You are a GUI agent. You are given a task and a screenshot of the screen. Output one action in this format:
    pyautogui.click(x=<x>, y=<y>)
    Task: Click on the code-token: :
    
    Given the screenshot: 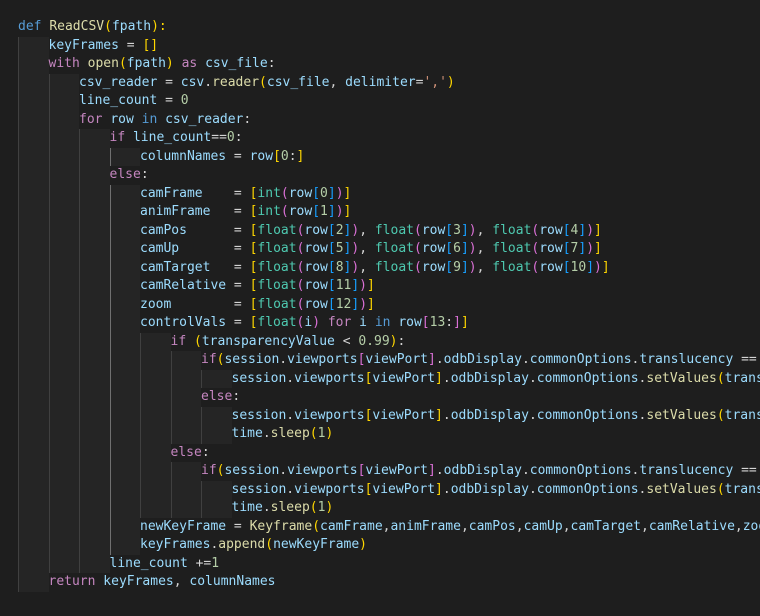 What is the action you would take?
    pyautogui.click(x=271, y=63)
    